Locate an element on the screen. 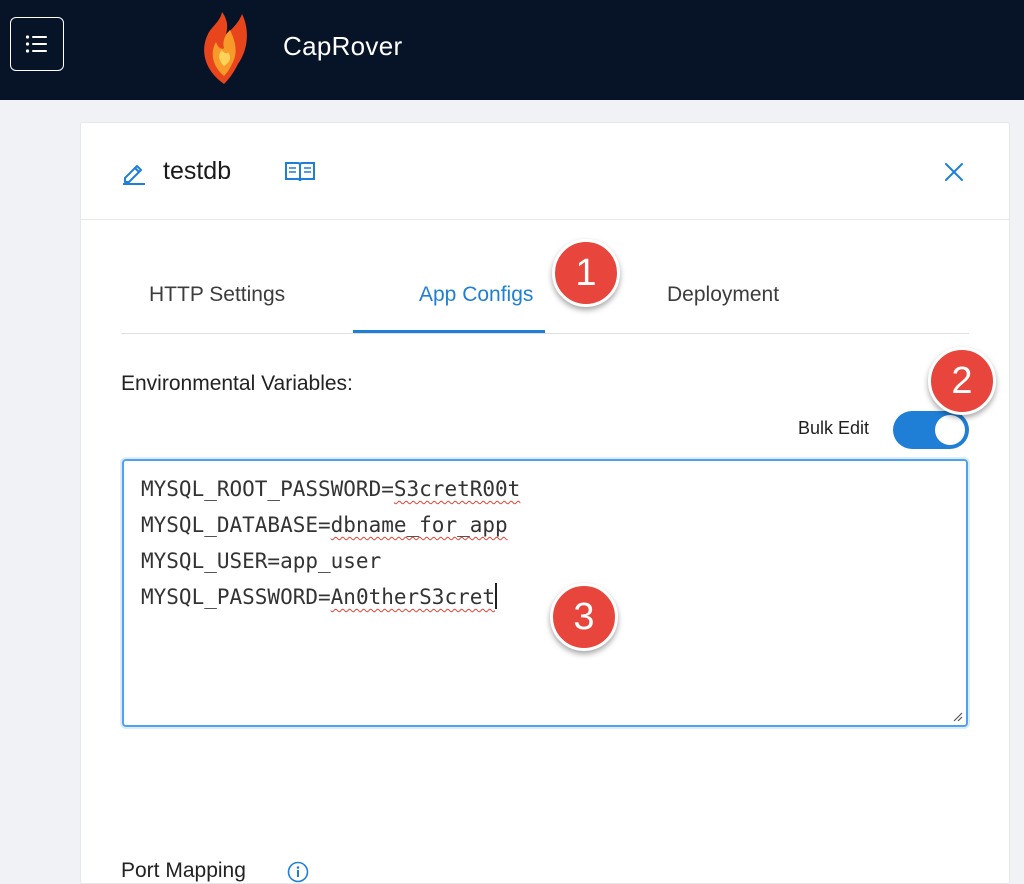 The image size is (1024, 884). env-vars-label: Environmental Variables: is located at coordinates (237, 383).